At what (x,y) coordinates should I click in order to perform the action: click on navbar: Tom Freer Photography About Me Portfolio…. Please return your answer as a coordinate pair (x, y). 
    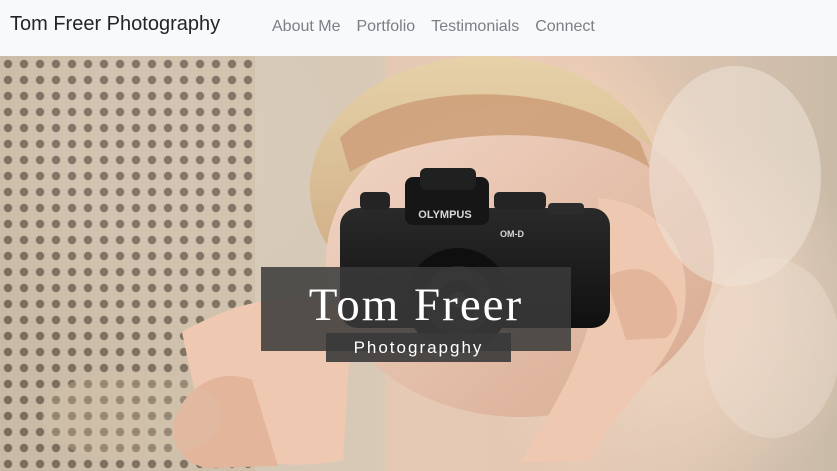
    Looking at the image, I should click on (418, 28).